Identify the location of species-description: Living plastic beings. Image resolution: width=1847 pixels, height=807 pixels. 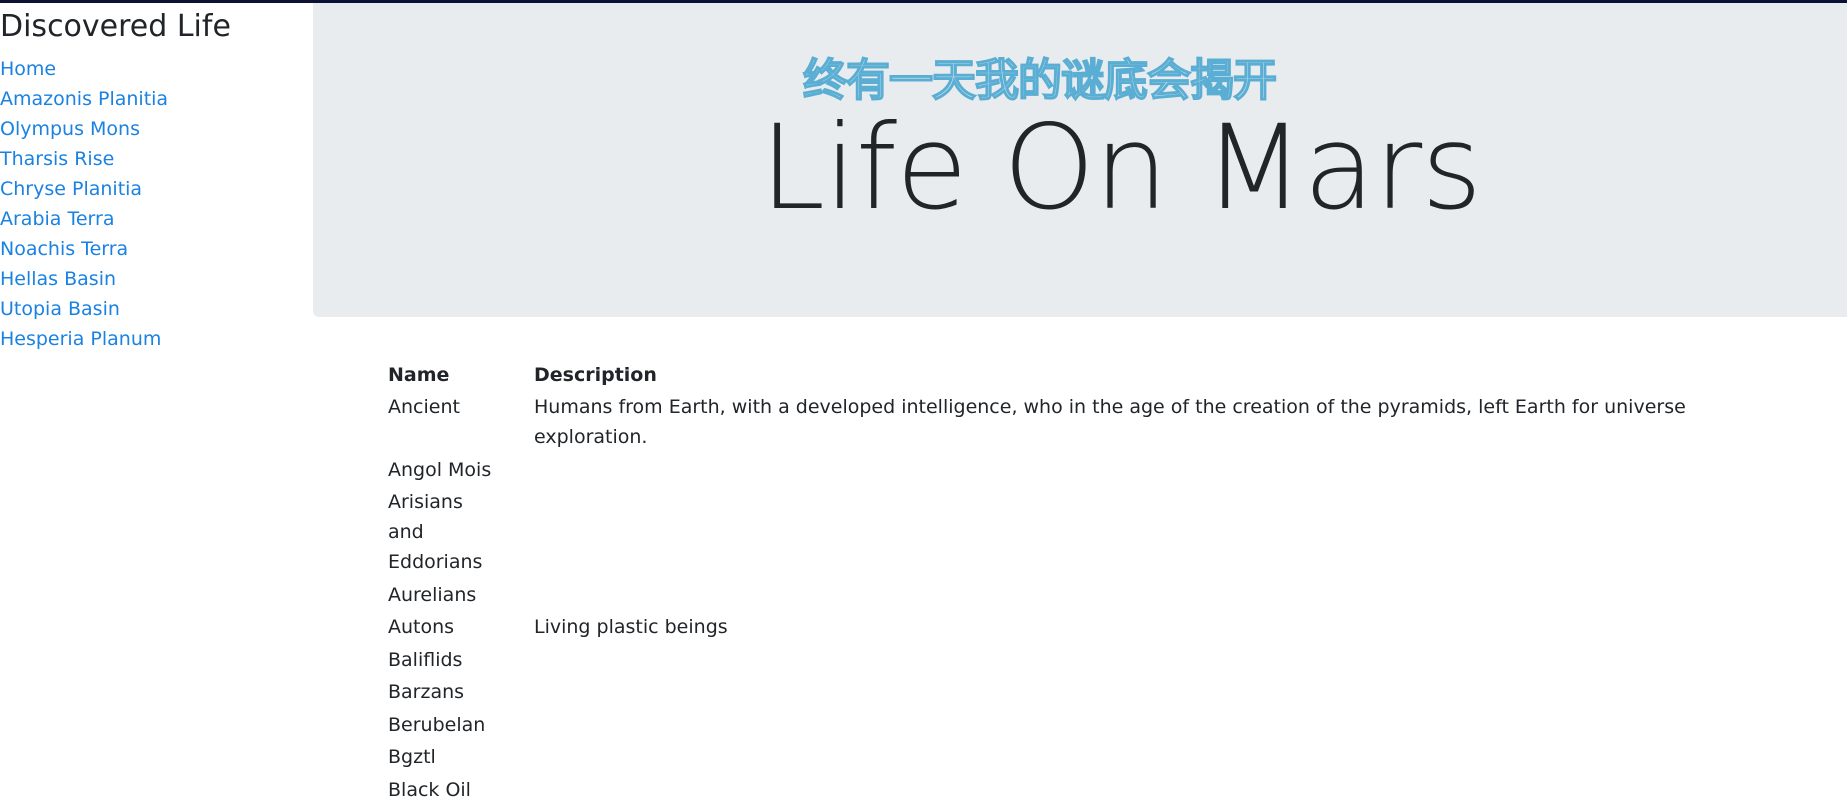
(1186, 628).